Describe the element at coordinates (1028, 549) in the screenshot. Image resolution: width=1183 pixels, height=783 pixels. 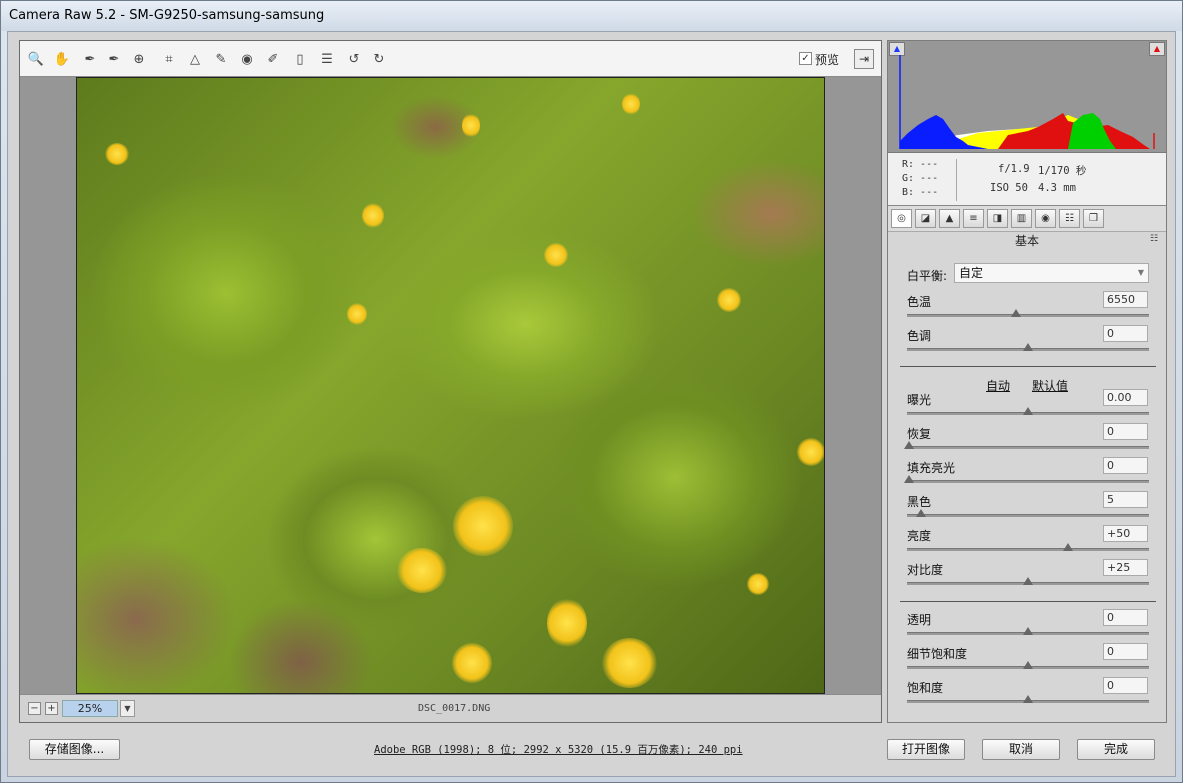
I see `brightness-slider-track` at that location.